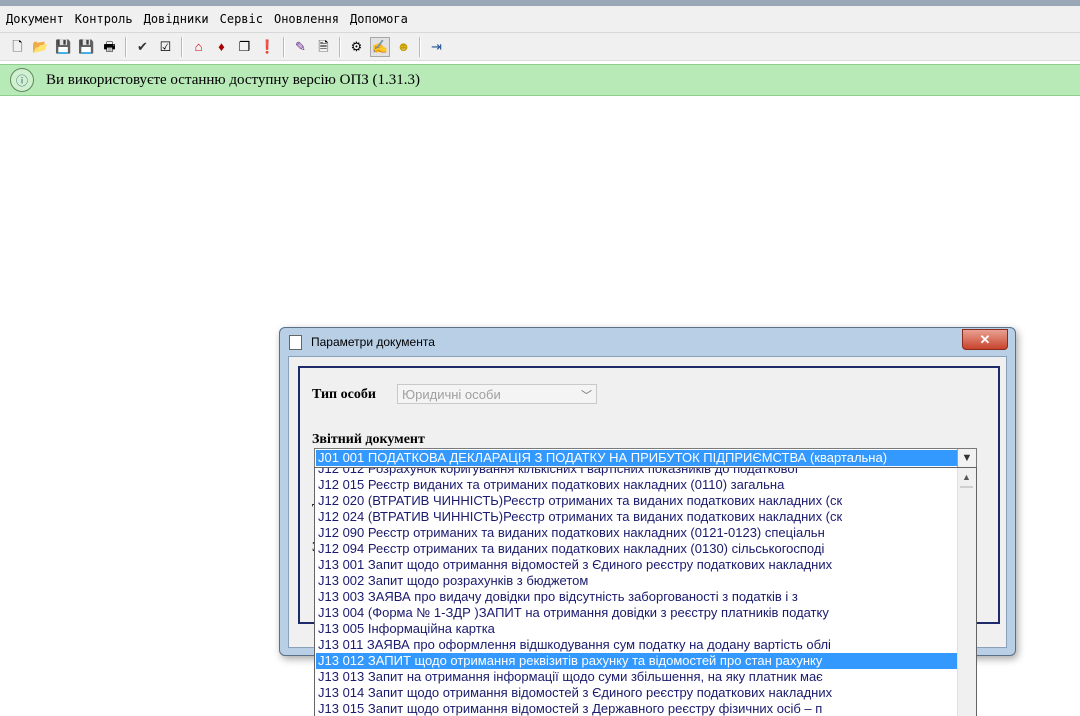 Image resolution: width=1080 pixels, height=716 pixels. Describe the element at coordinates (22, 80) in the screenshot. I see `update-info-icon: ⓘ` at that location.